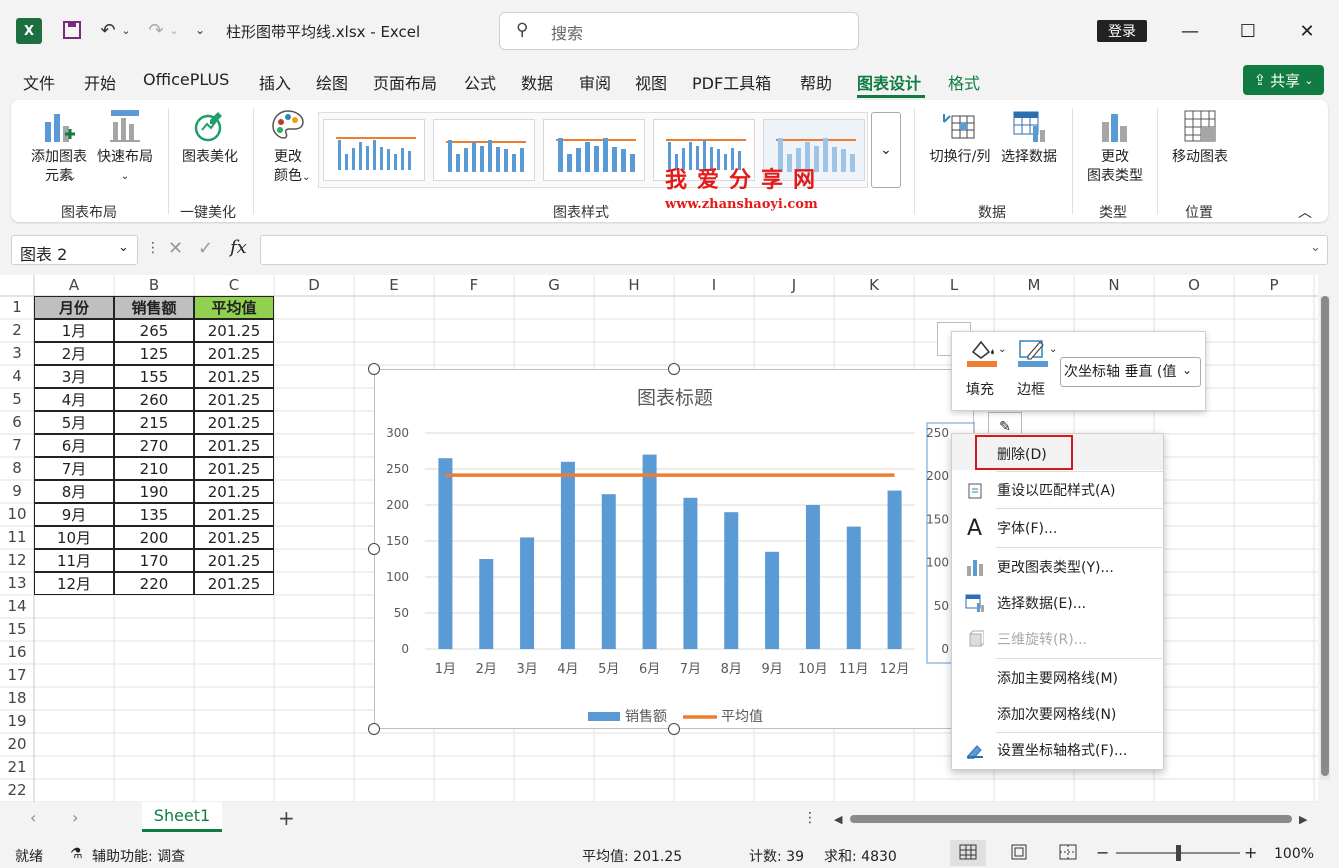 The width and height of the screenshot is (1339, 868). I want to click on table-cell: 265, so click(154, 330).